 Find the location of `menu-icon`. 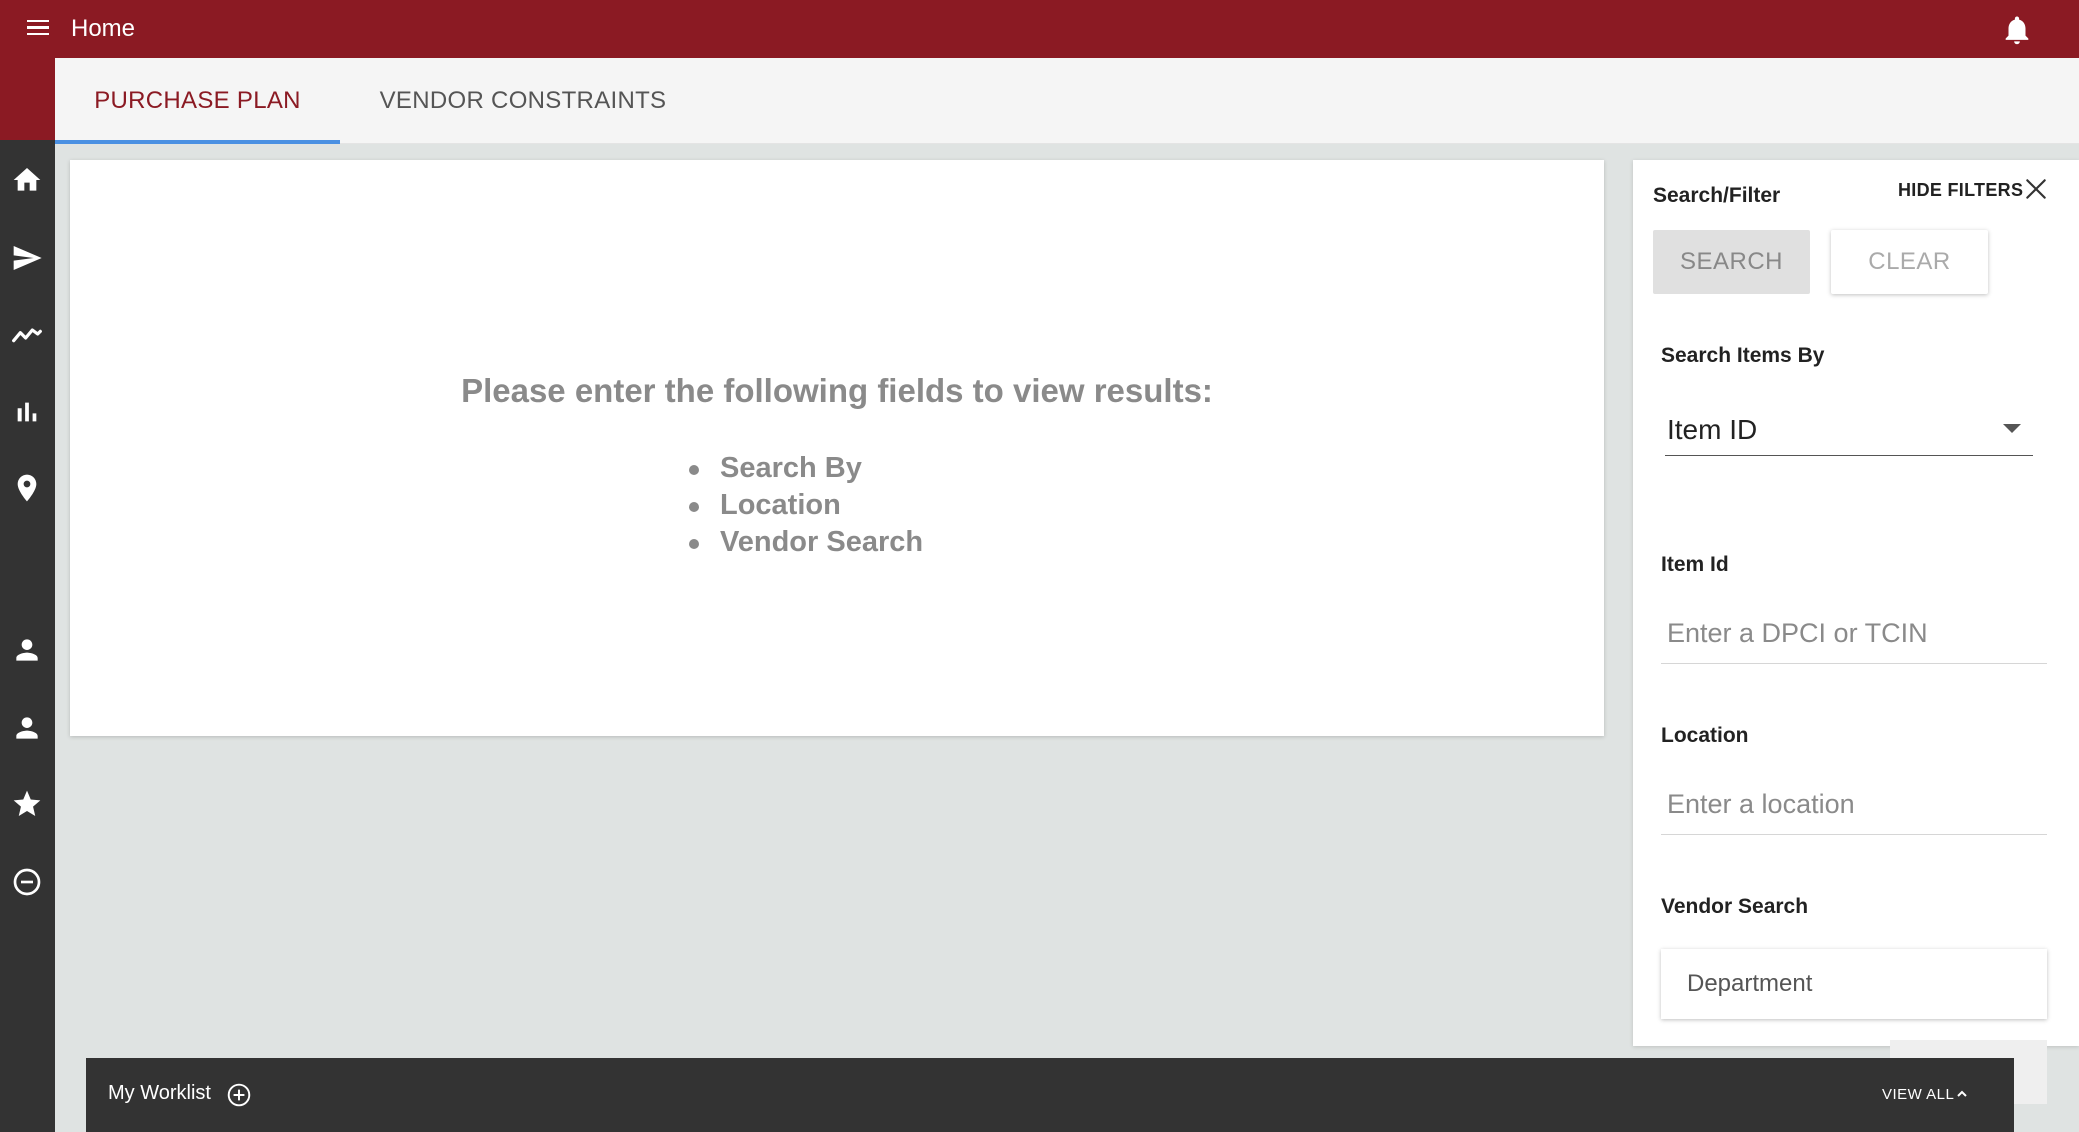

menu-icon is located at coordinates (38, 29).